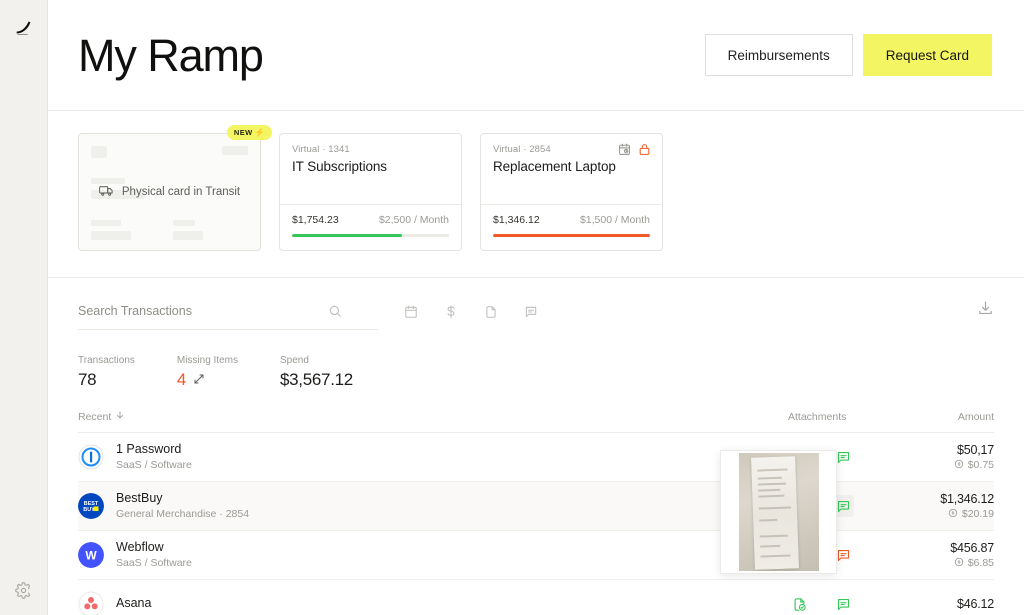 The width and height of the screenshot is (1024, 615). I want to click on document-icon, so click(491, 312).